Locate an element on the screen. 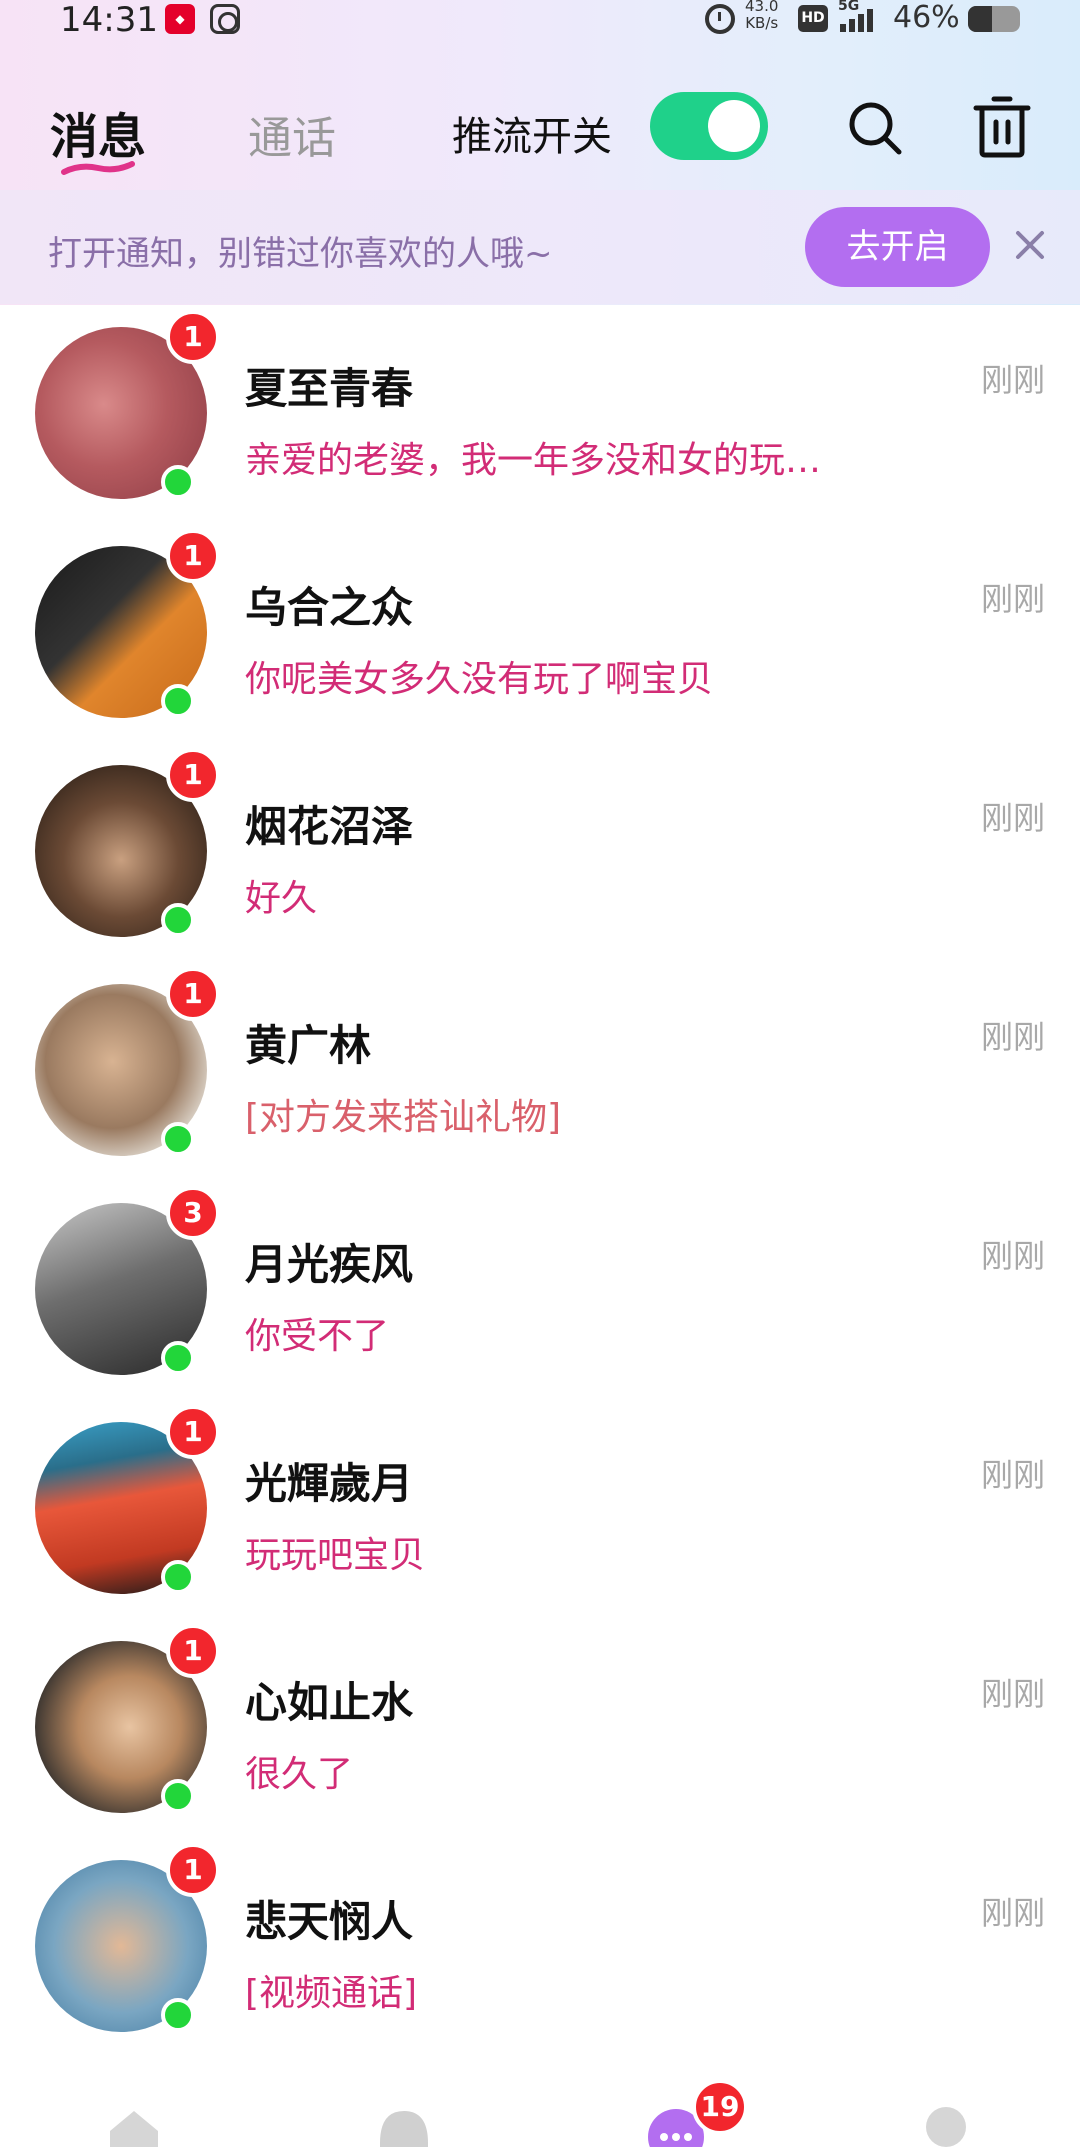 The image size is (1080, 2147). contact-name: 夏至青春 is located at coordinates (329, 388).